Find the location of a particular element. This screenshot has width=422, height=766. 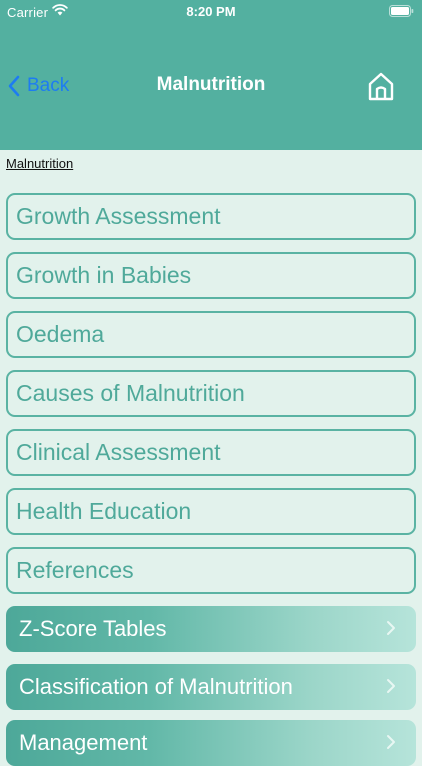

status-bar: Carrier 8:20 PM is located at coordinates (211, 12).